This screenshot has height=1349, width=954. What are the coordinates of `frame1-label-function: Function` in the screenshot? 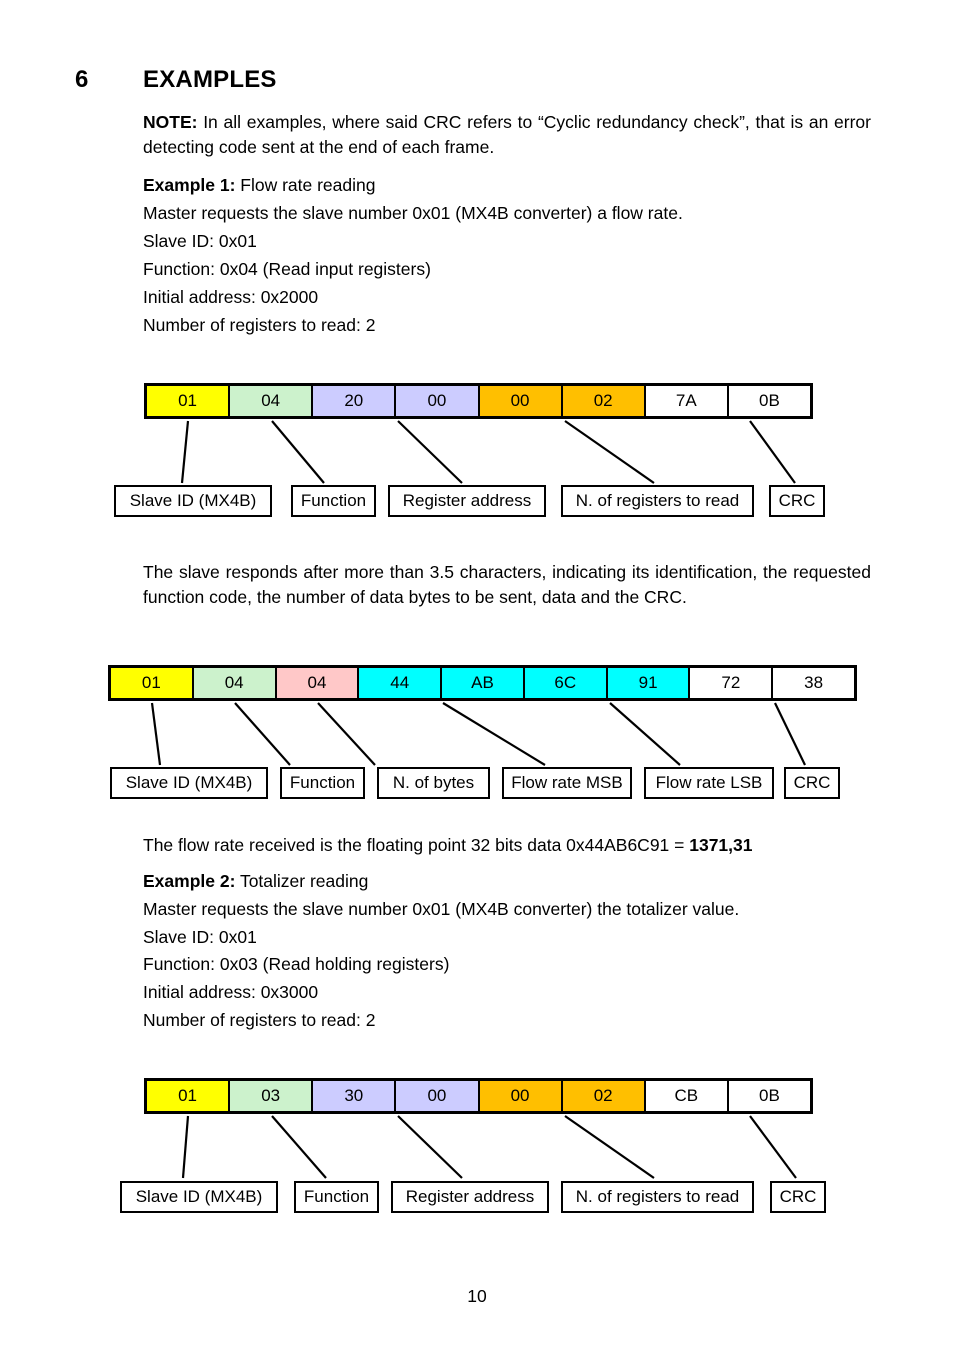 It's located at (333, 501).